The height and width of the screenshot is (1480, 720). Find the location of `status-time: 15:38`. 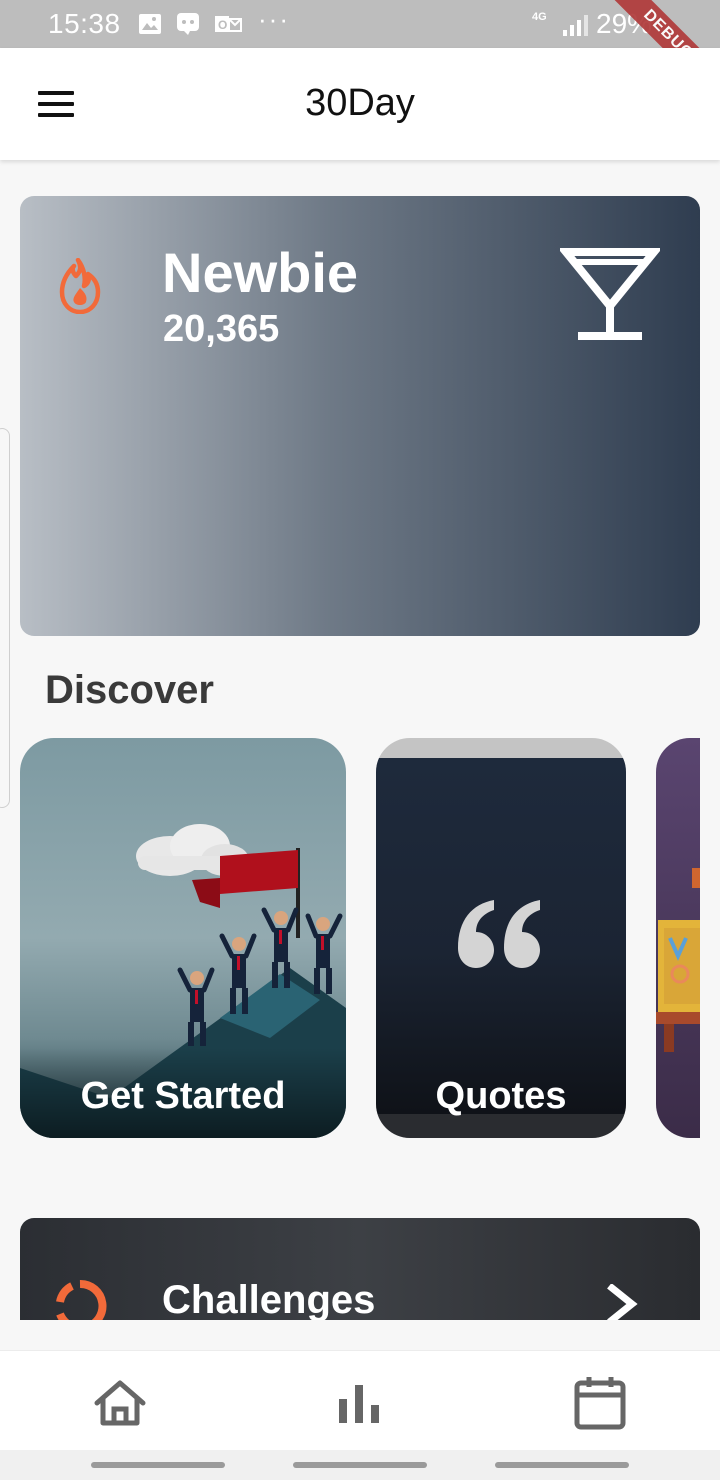

status-time: 15:38 is located at coordinates (84, 23).